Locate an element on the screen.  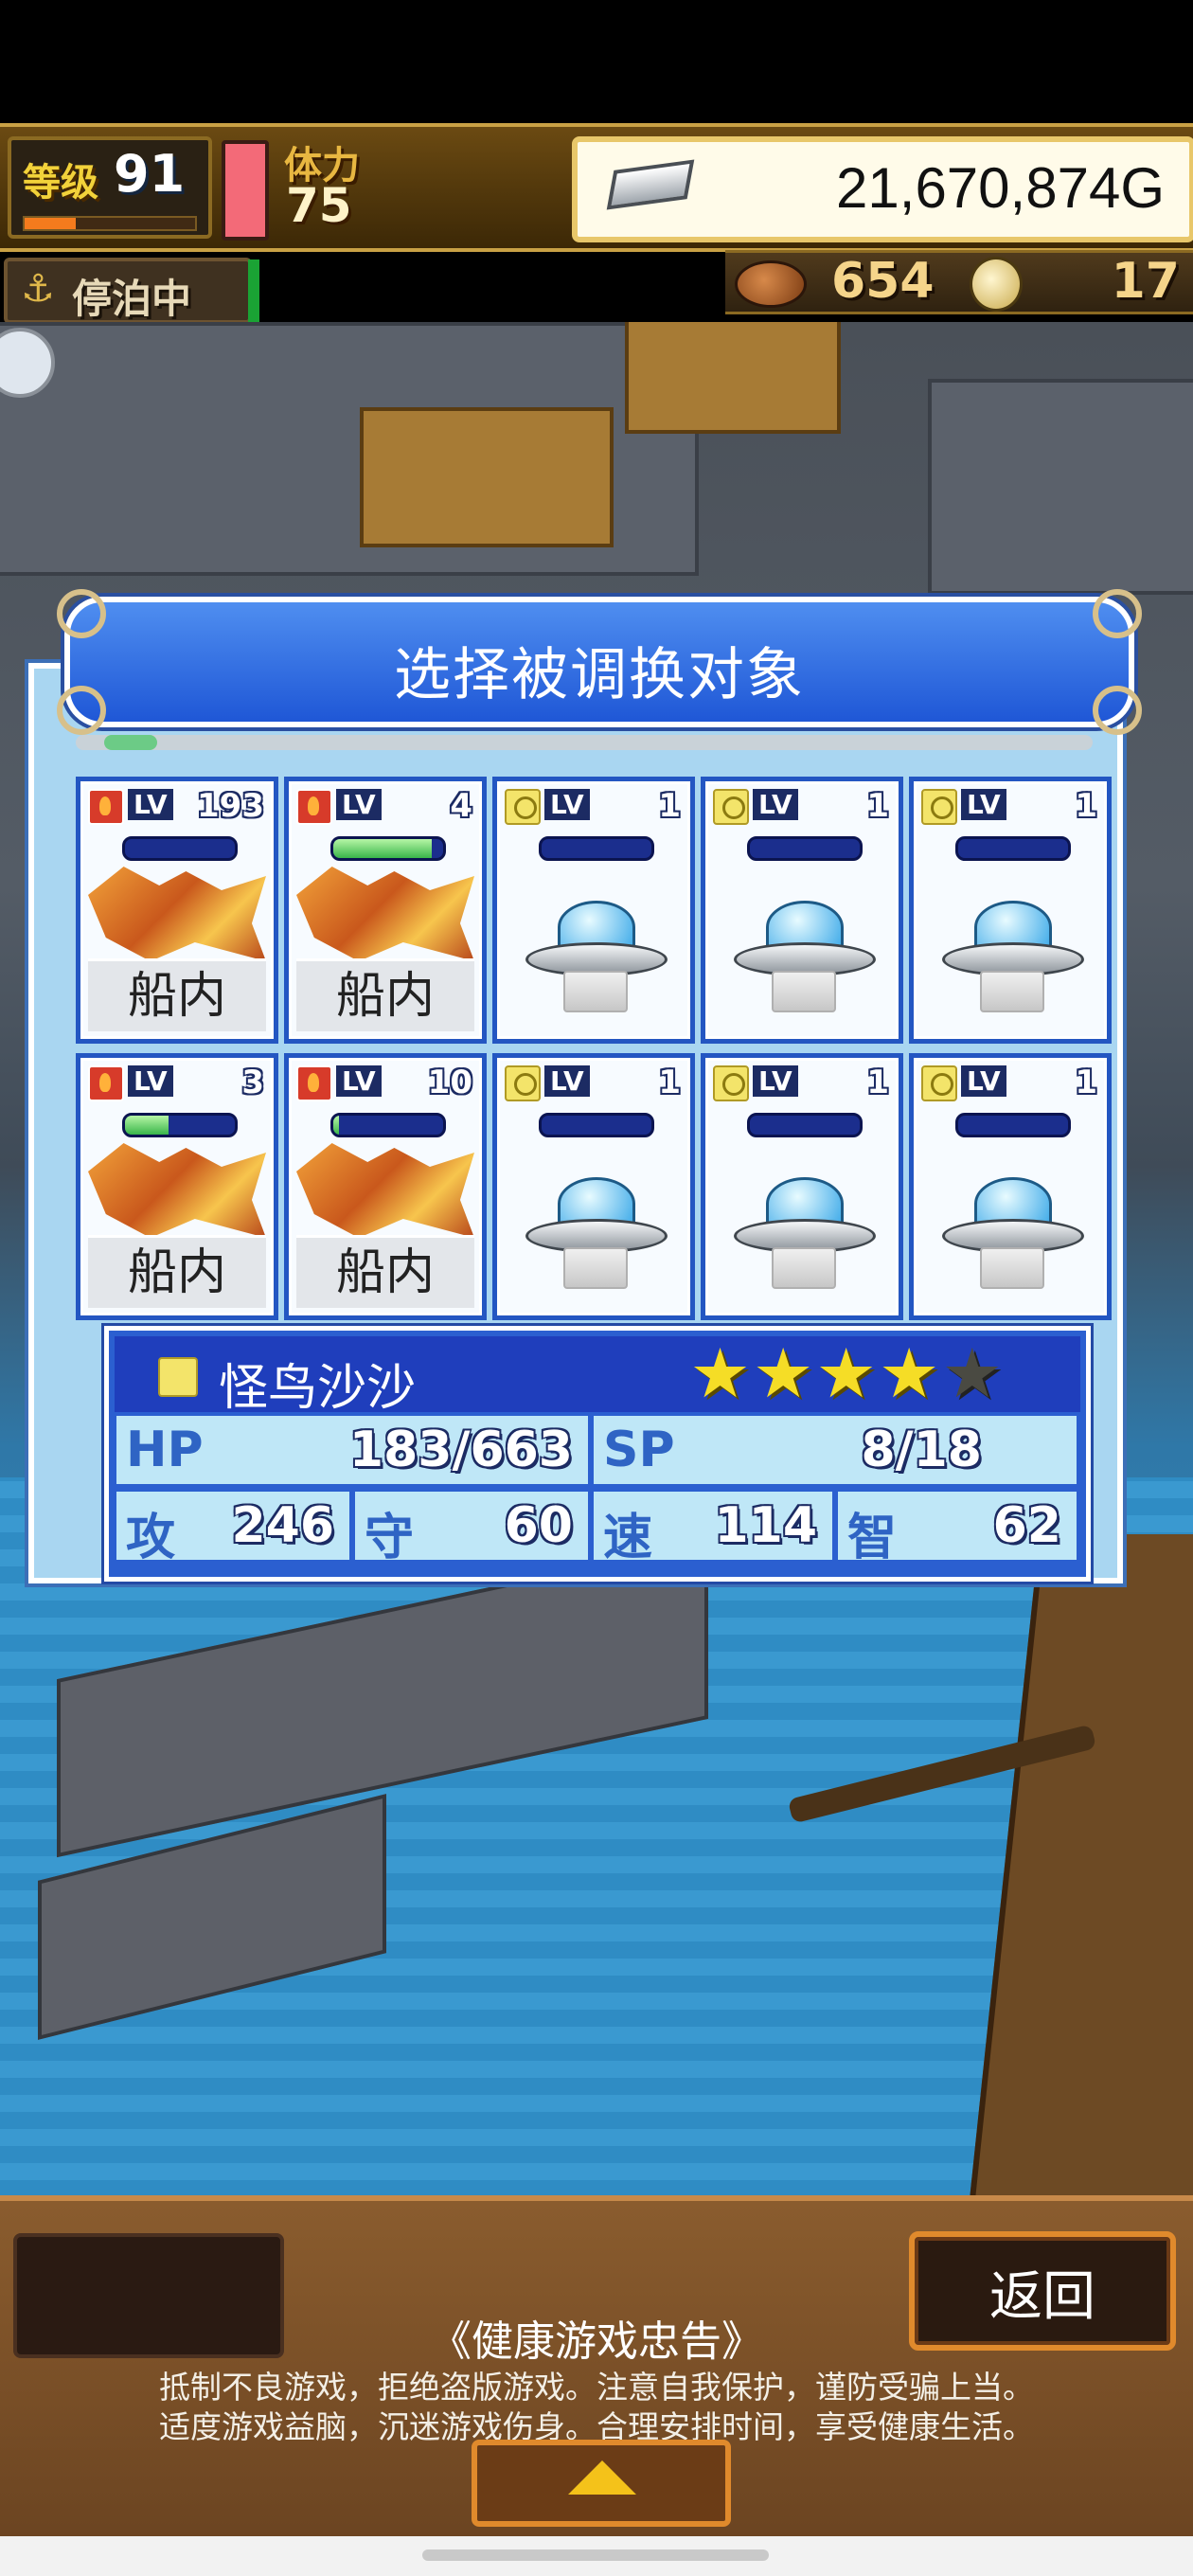
creature-card: LV 3 船内 is located at coordinates (177, 1186).